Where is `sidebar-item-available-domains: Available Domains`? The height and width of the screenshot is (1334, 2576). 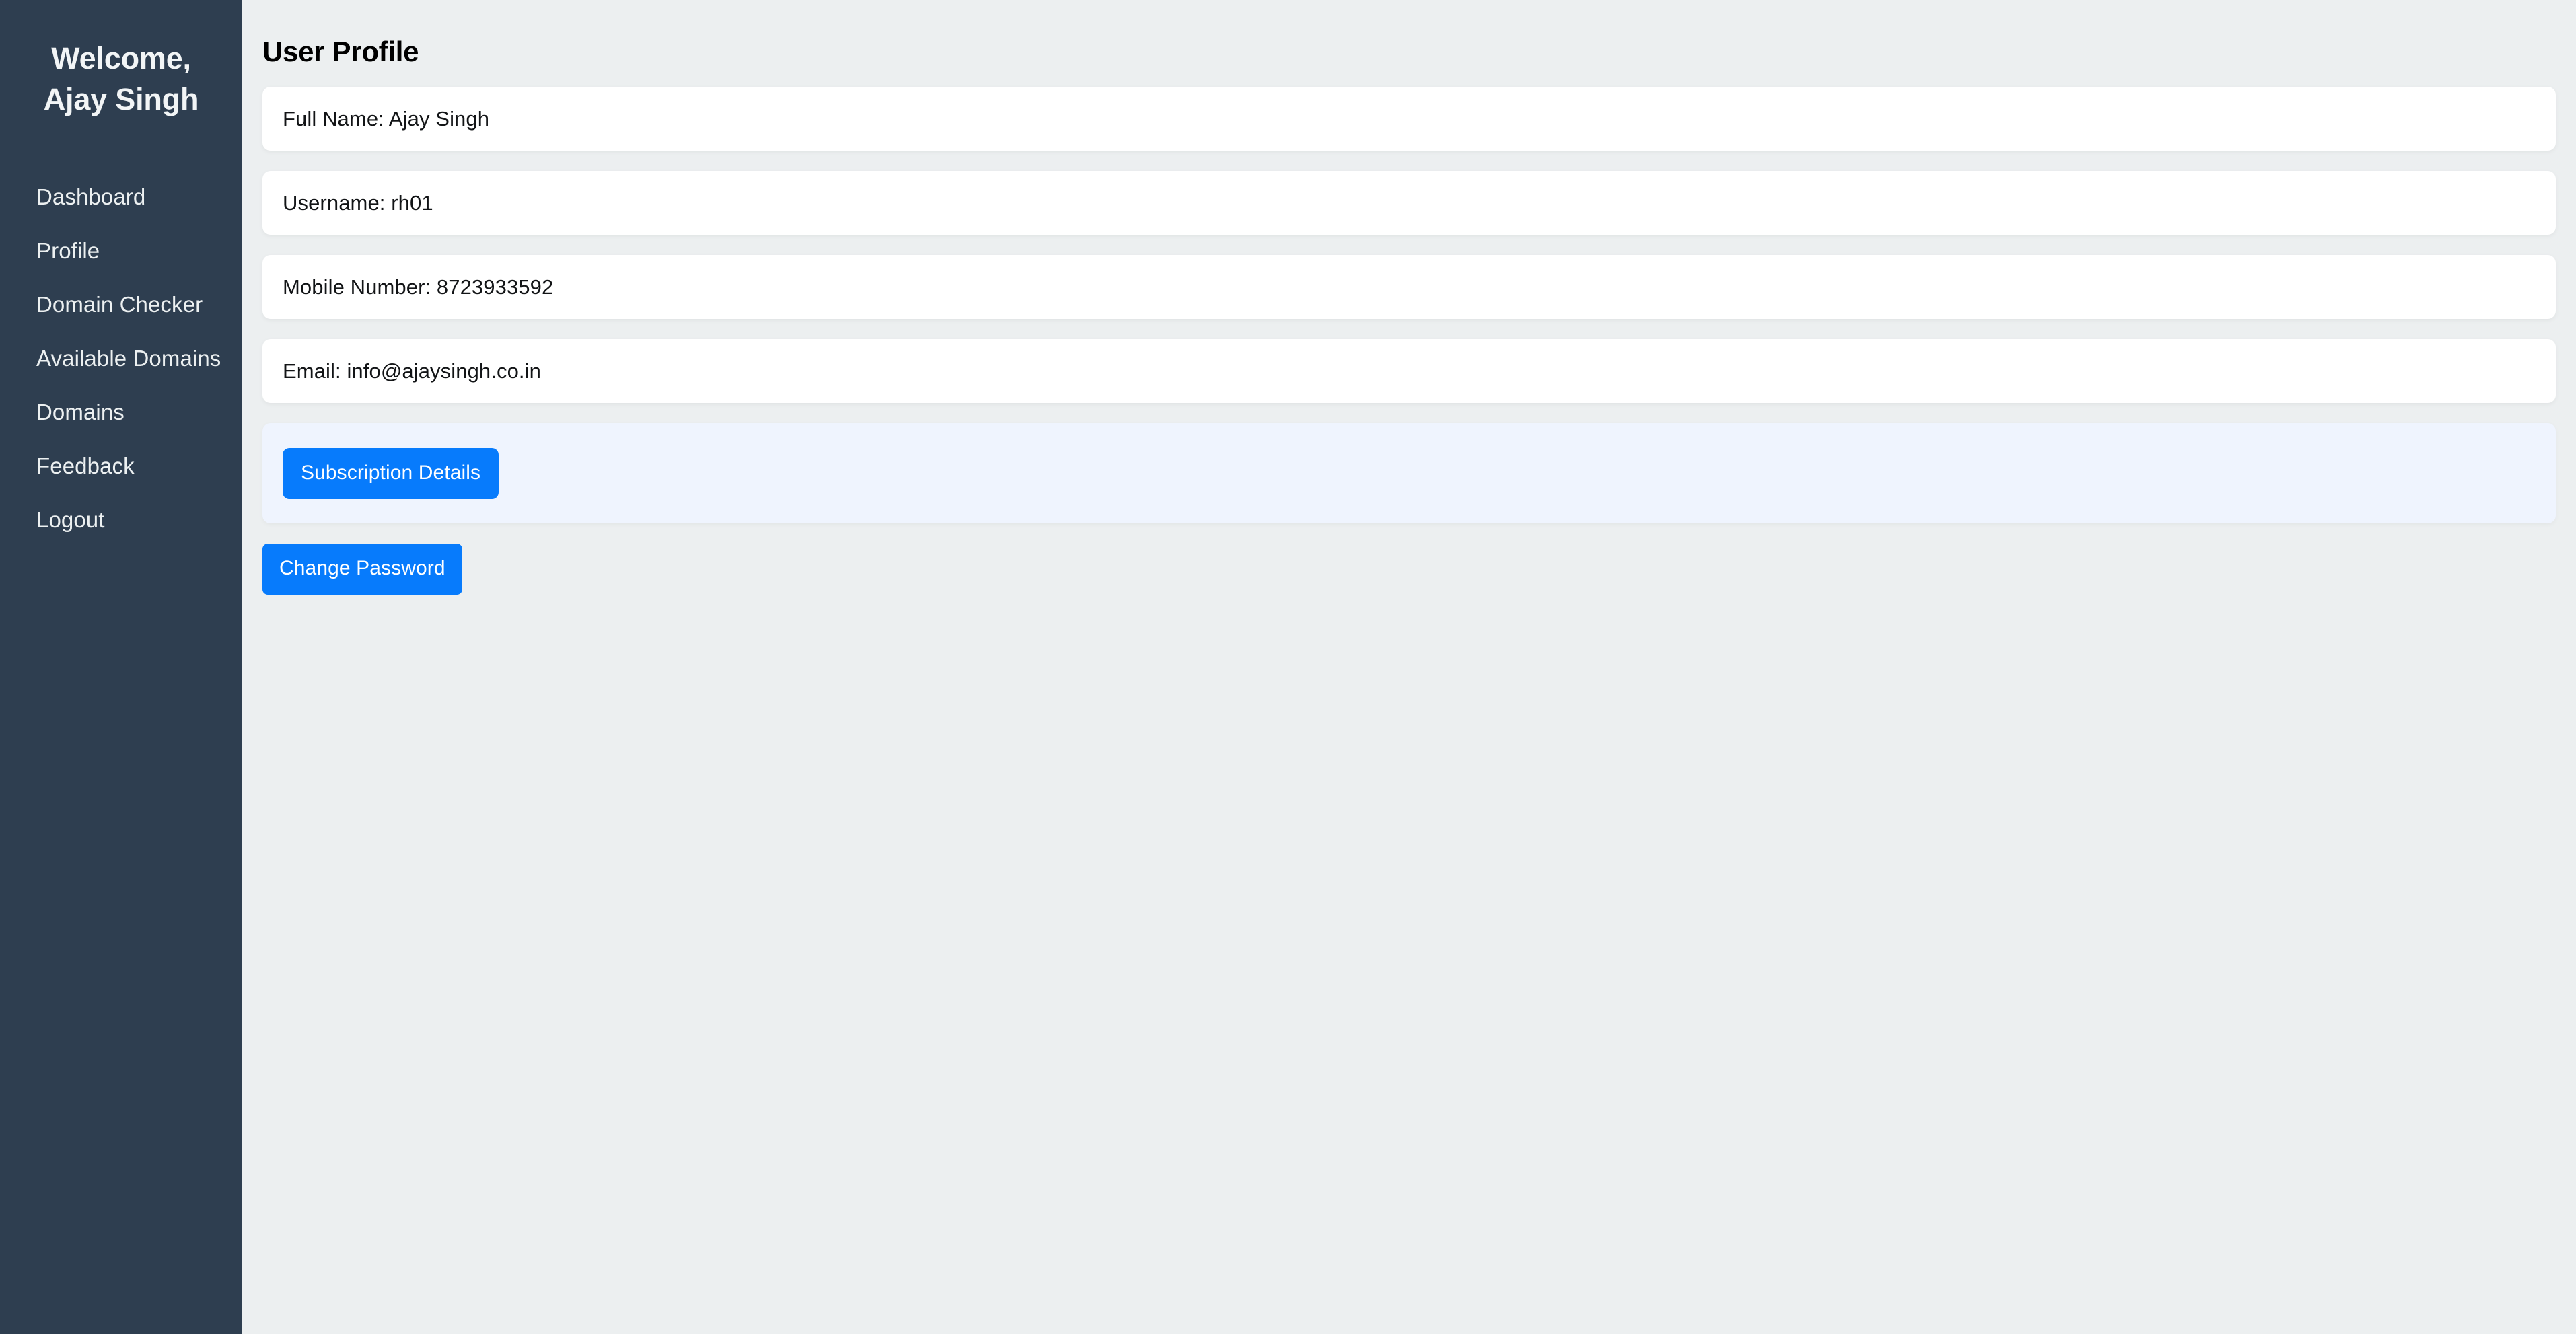
sidebar-item-available-domains: Available Domains is located at coordinates (121, 358).